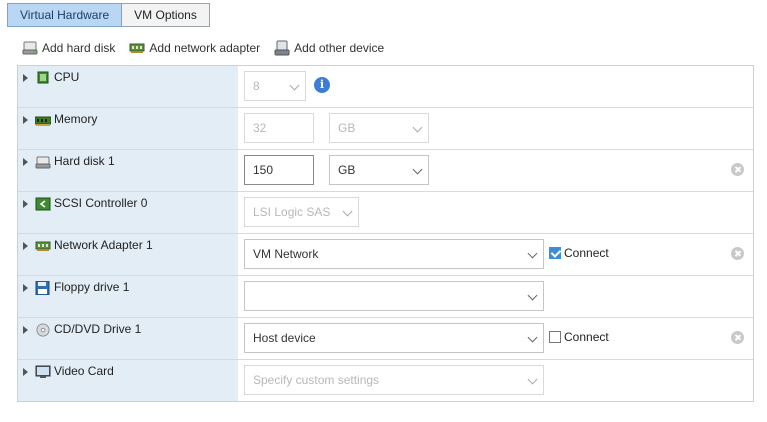 Image resolution: width=767 pixels, height=422 pixels. What do you see at coordinates (256, 86) in the screenshot?
I see `cpu-count-value: 8` at bounding box center [256, 86].